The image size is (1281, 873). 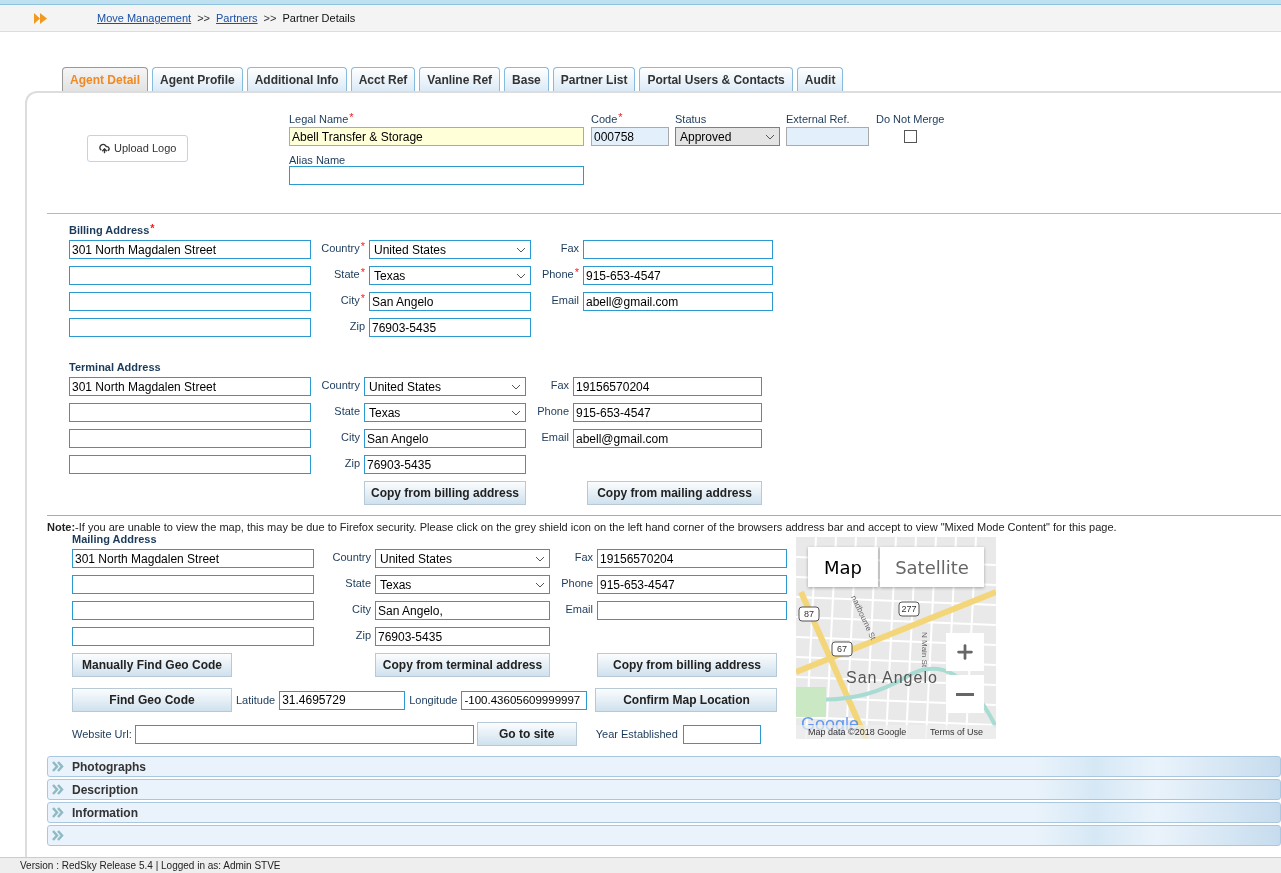 I want to click on tab: Portal Users & Contacts, so click(x=716, y=79).